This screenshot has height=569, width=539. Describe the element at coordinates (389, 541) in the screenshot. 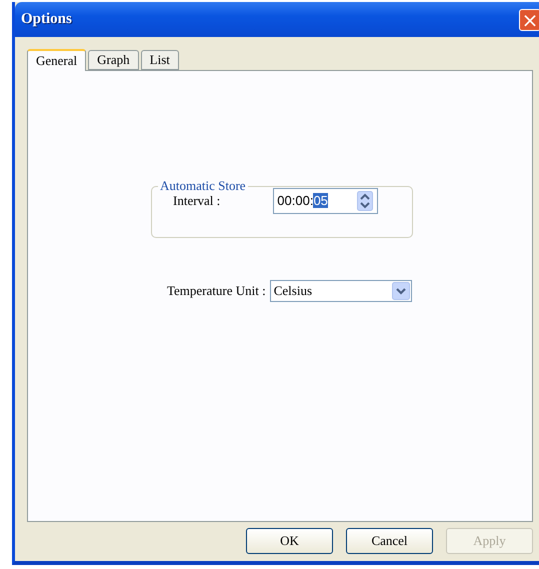

I see `dialog-button: Cancel` at that location.